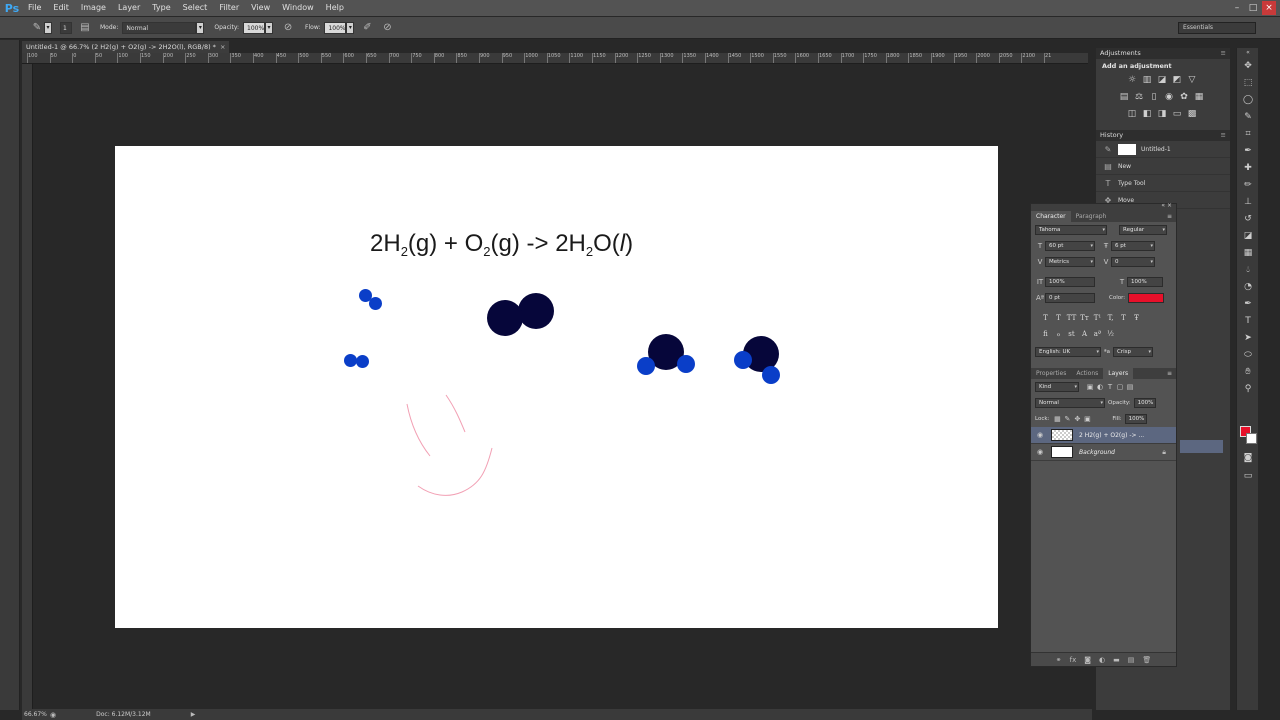  I want to click on exposure-icon: ◩, so click(1177, 80).